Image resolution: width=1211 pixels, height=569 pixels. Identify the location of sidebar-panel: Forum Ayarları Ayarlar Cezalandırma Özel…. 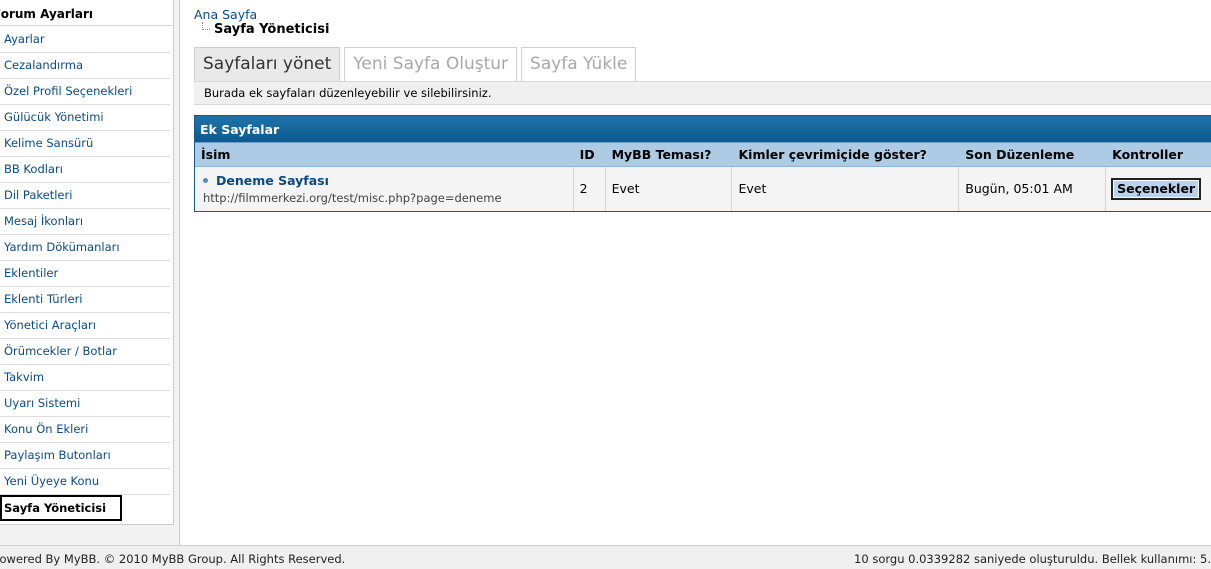
(87, 262).